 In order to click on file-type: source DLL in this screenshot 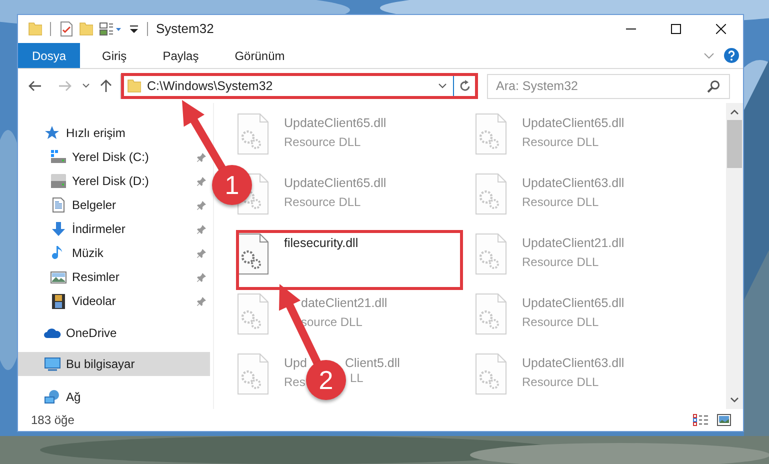, I will do `click(331, 322)`.